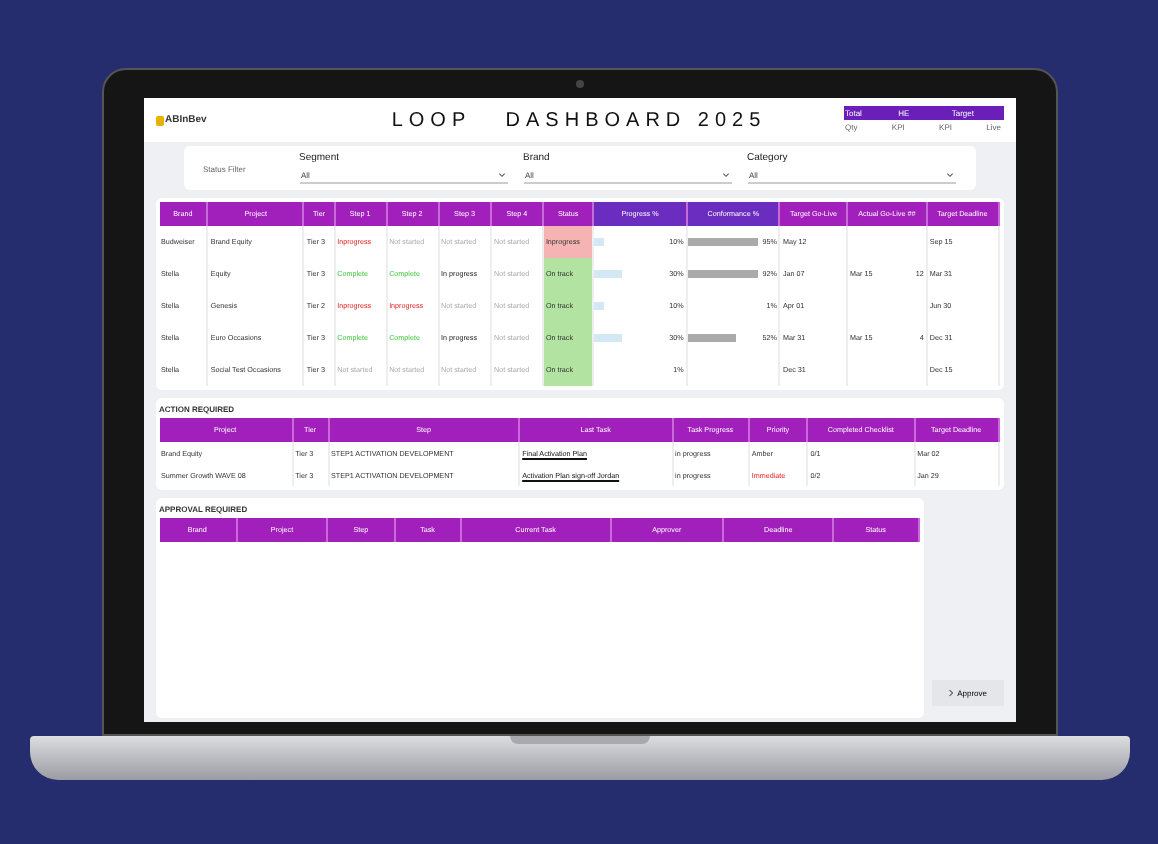  I want to click on logo-icon, so click(159, 120).